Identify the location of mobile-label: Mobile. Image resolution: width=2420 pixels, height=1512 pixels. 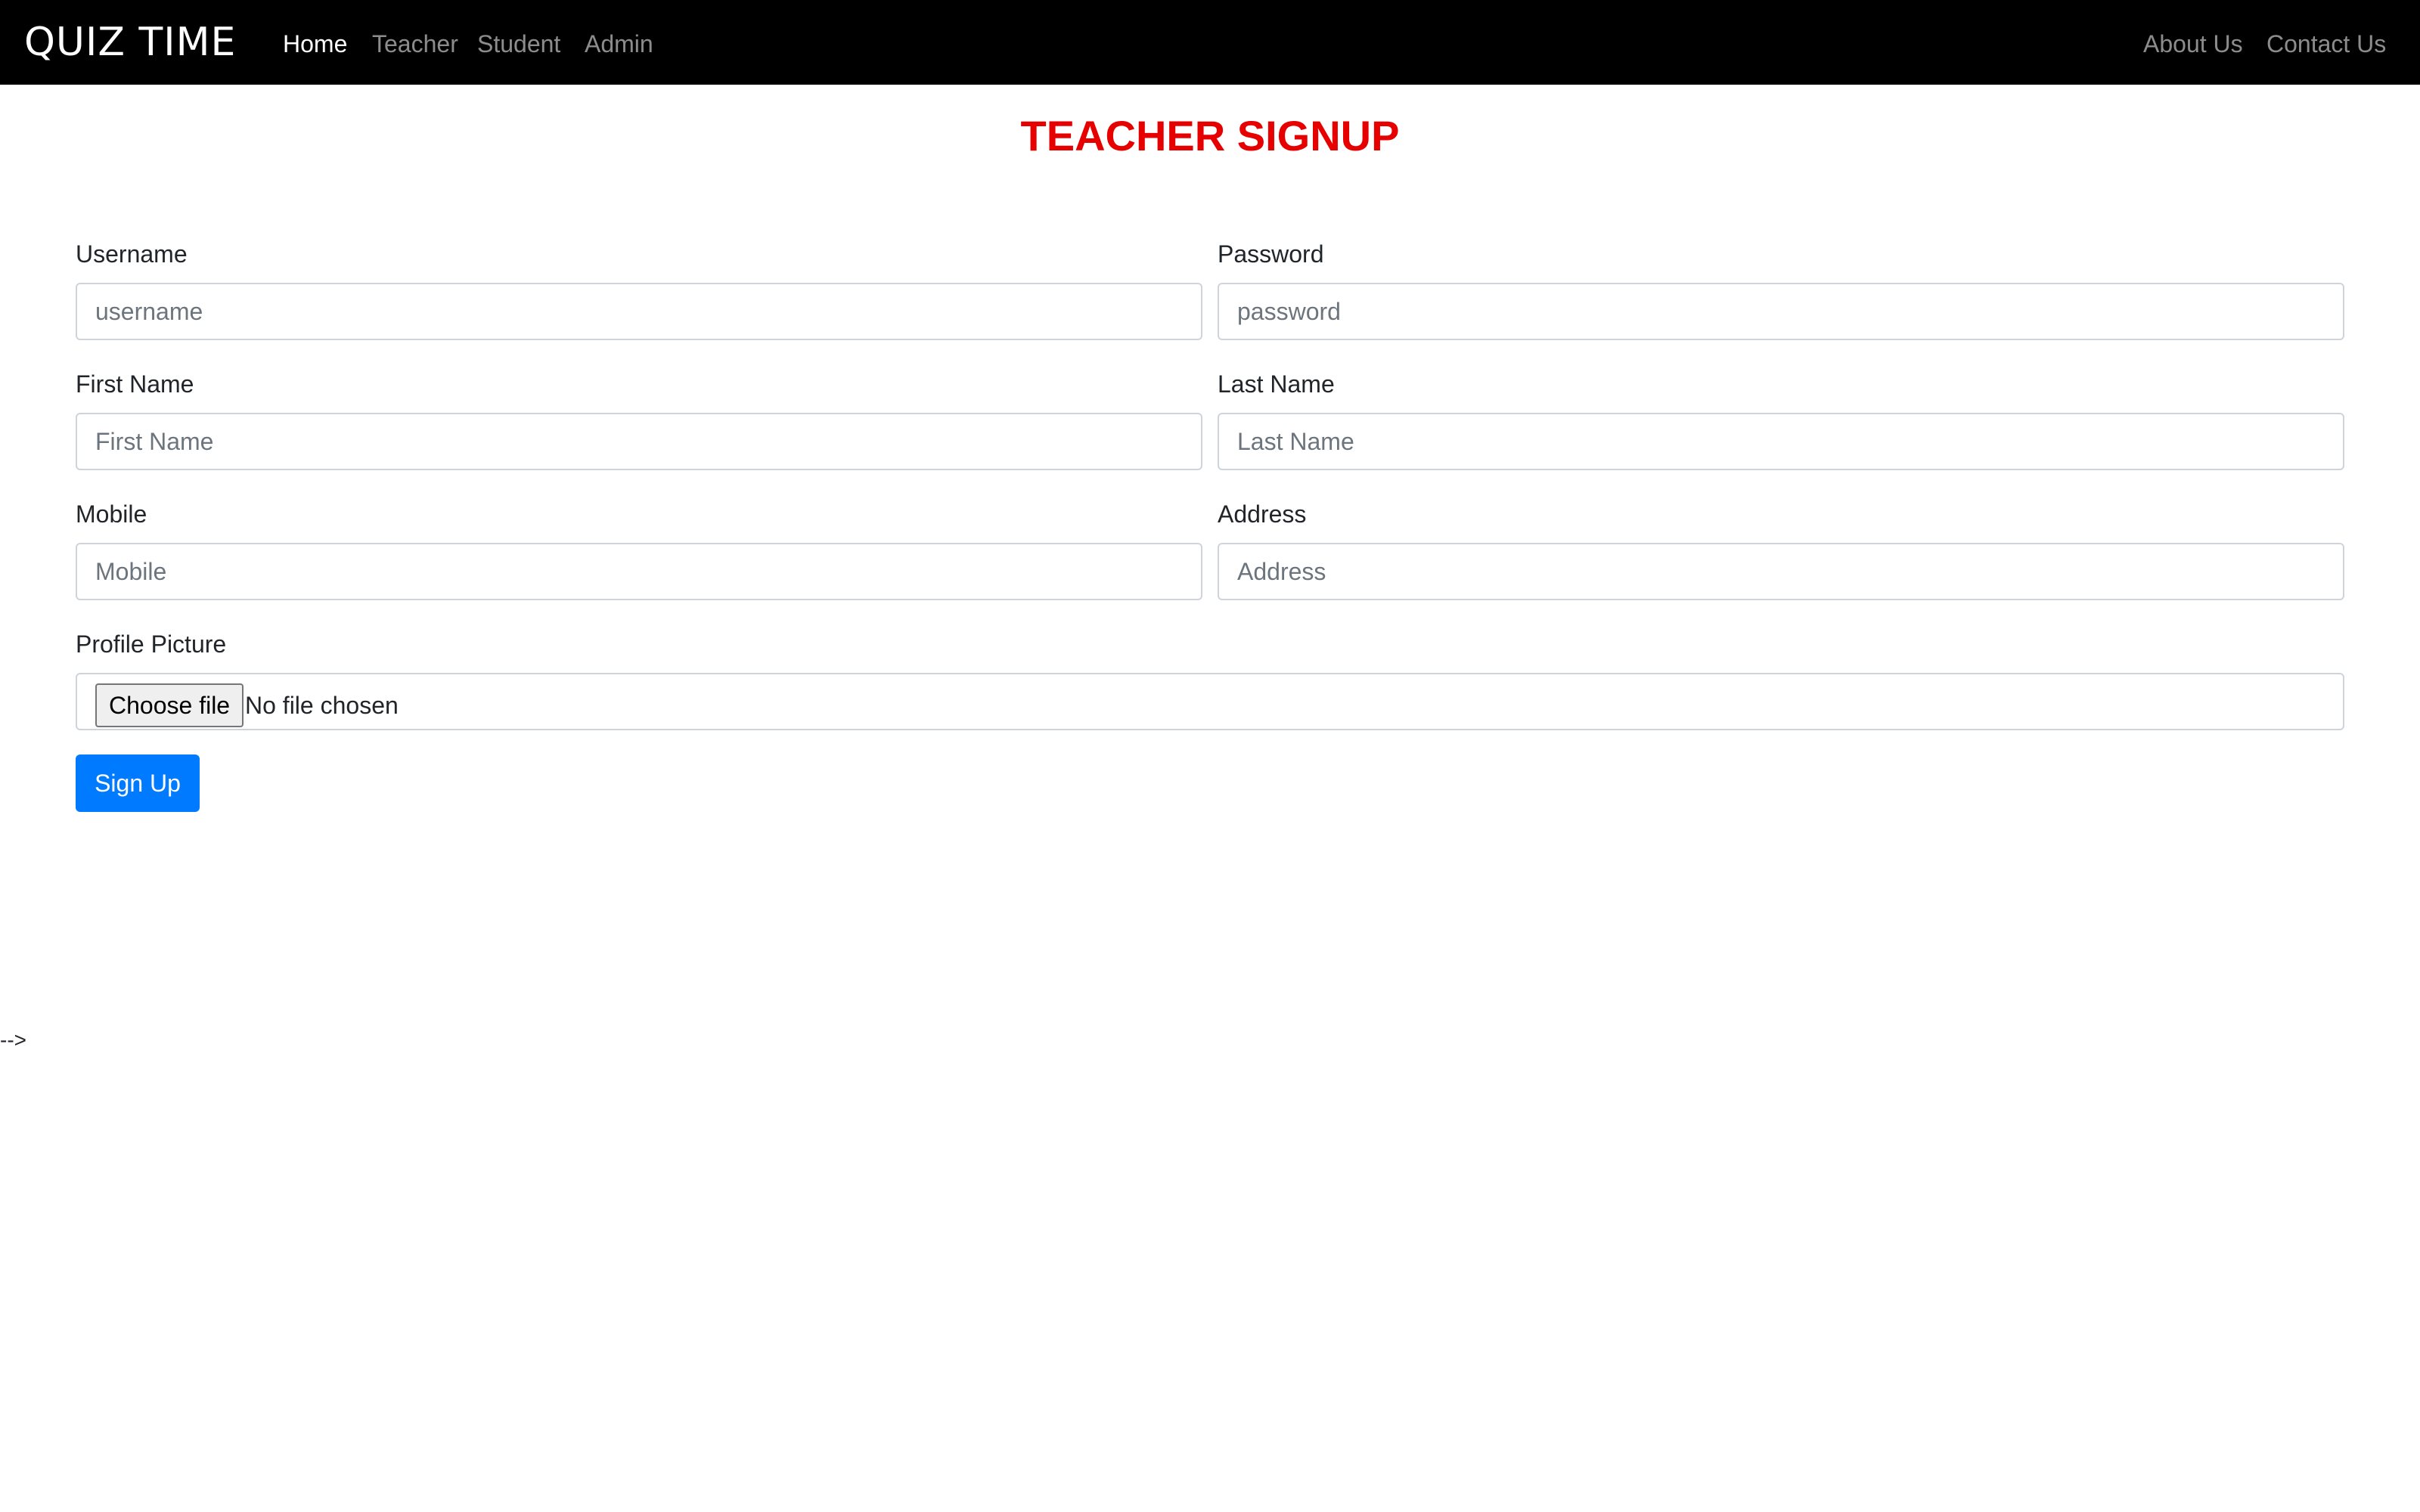
(111, 514).